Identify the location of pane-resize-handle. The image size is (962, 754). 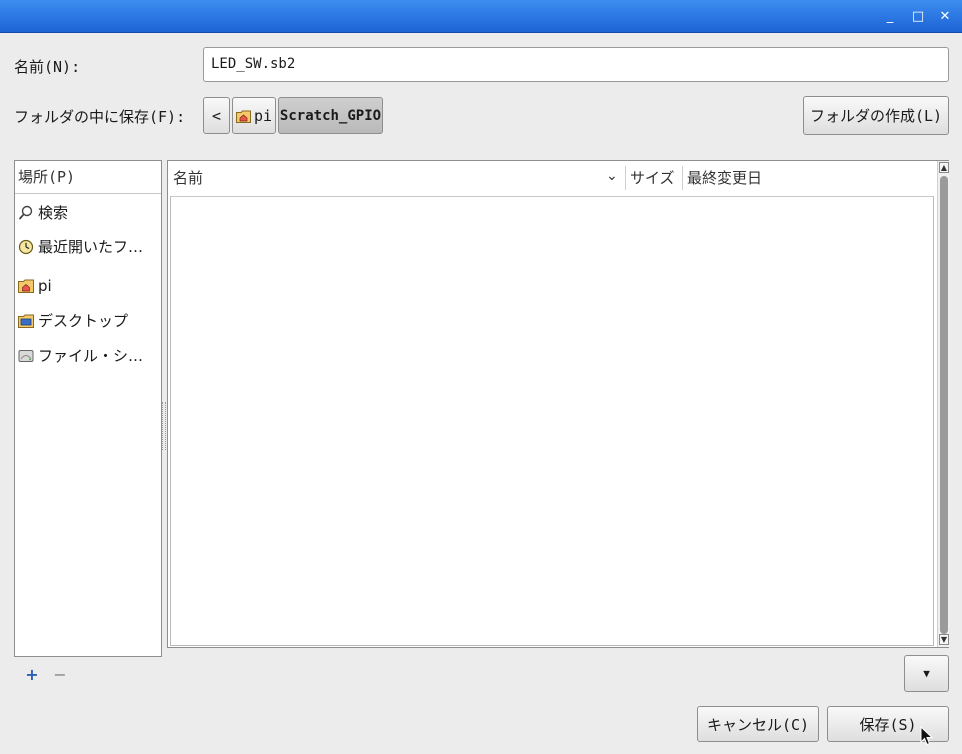
(164, 426).